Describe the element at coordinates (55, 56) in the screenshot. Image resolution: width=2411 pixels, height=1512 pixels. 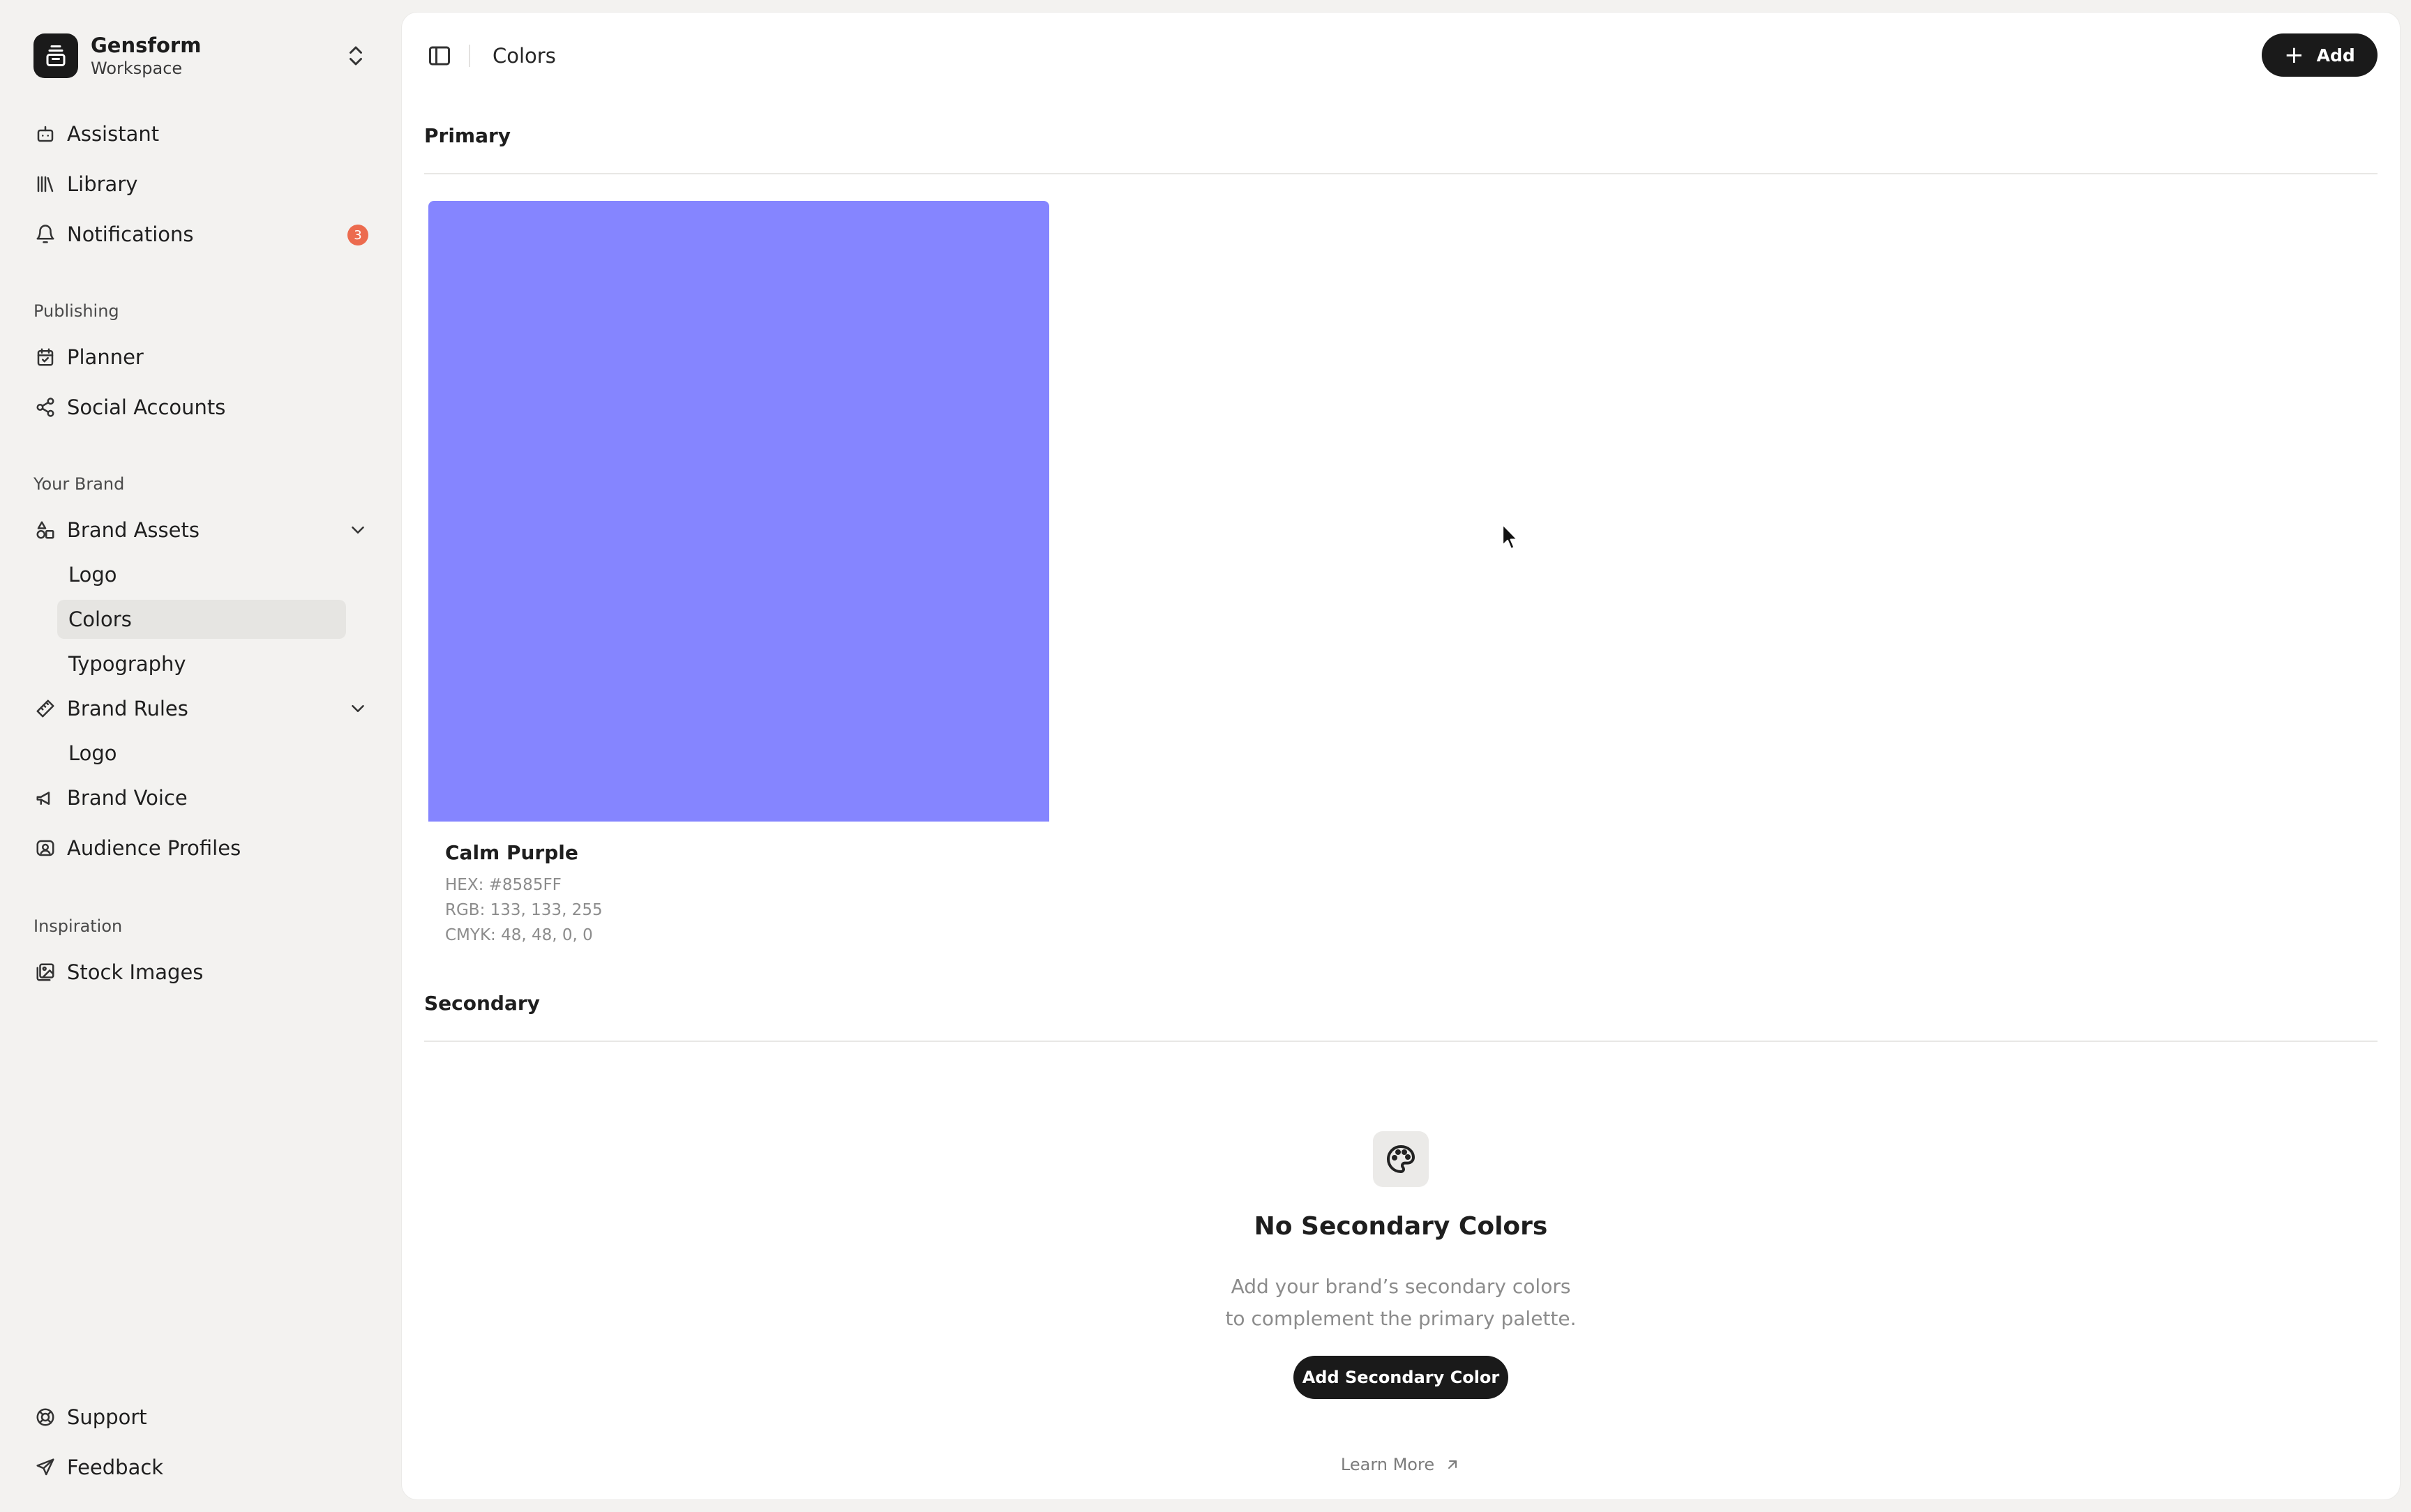
I see `workspace-logo-icon` at that location.